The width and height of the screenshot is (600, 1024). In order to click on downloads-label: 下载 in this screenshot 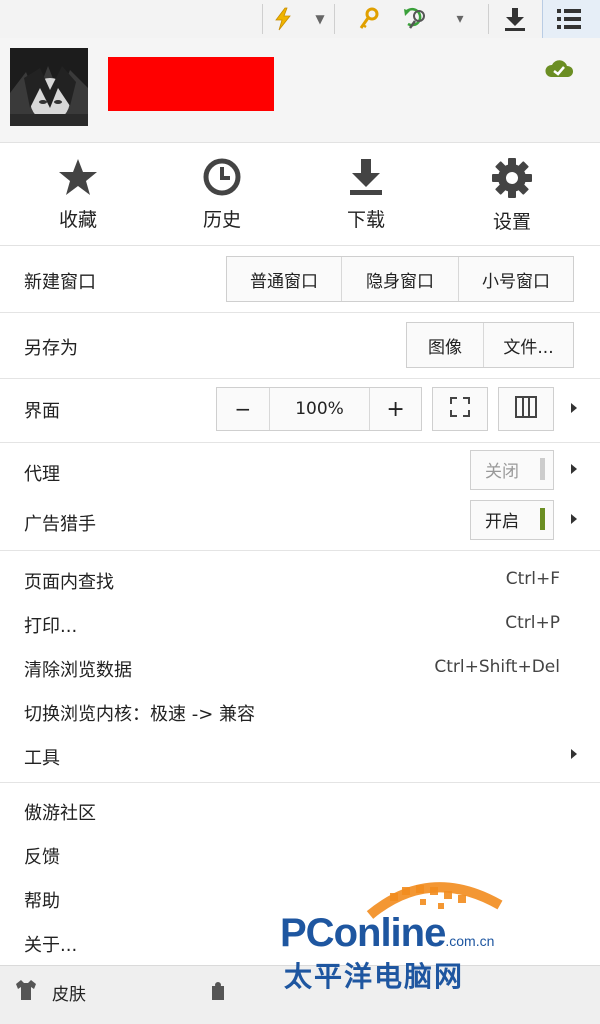, I will do `click(365, 220)`.